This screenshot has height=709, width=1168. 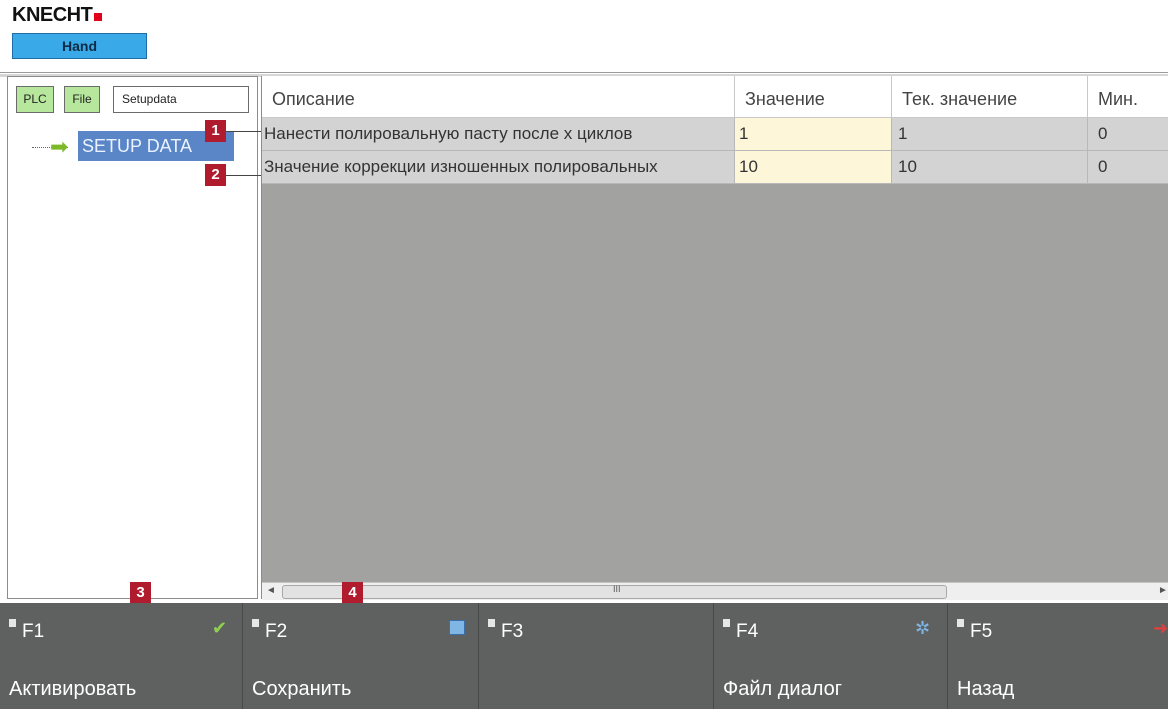 I want to click on f1-key-label: F1, so click(x=33, y=631).